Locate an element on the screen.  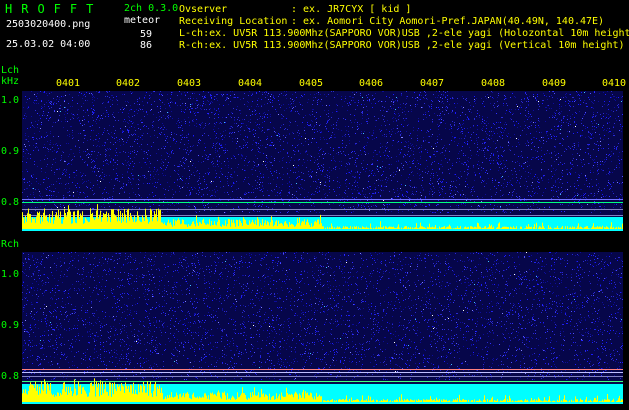
lch-tick-3: 0.8 is located at coordinates (10, 202).